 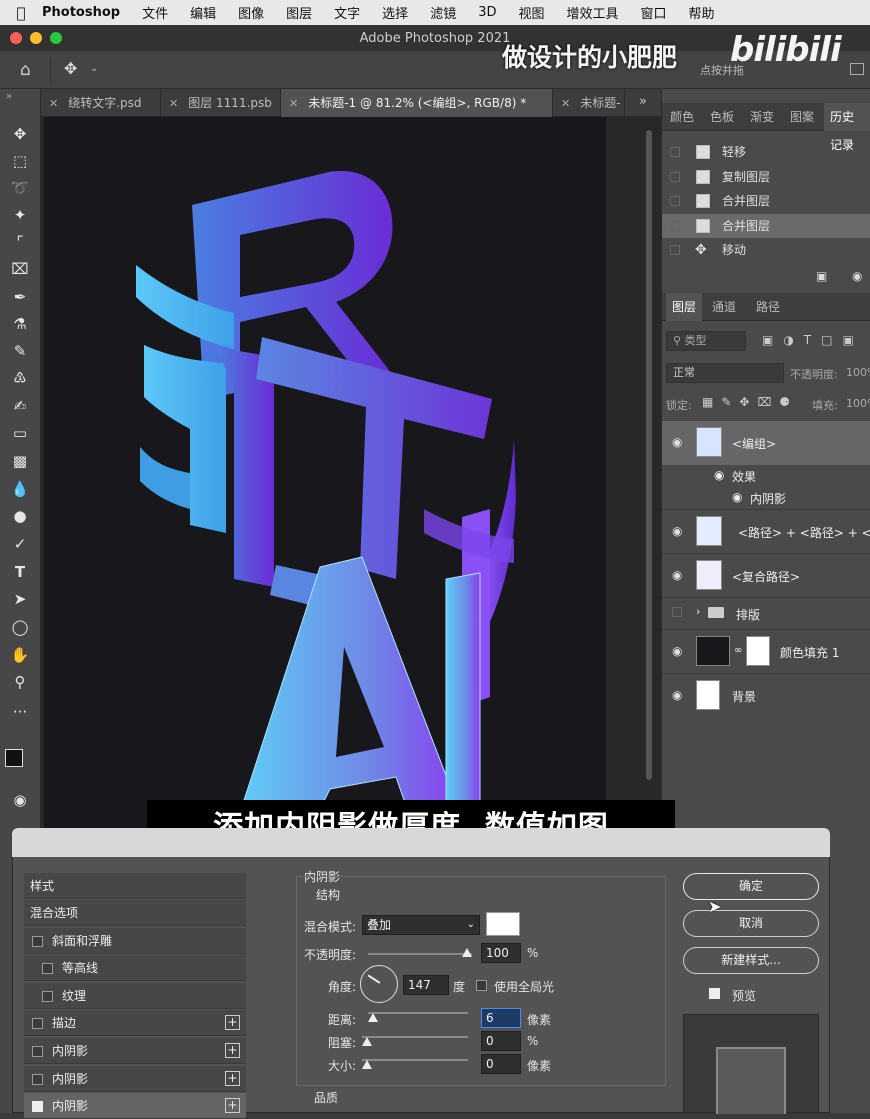 What do you see at coordinates (813, 340) in the screenshot?
I see `layer-filter-icons: ▣◑T□▣` at bounding box center [813, 340].